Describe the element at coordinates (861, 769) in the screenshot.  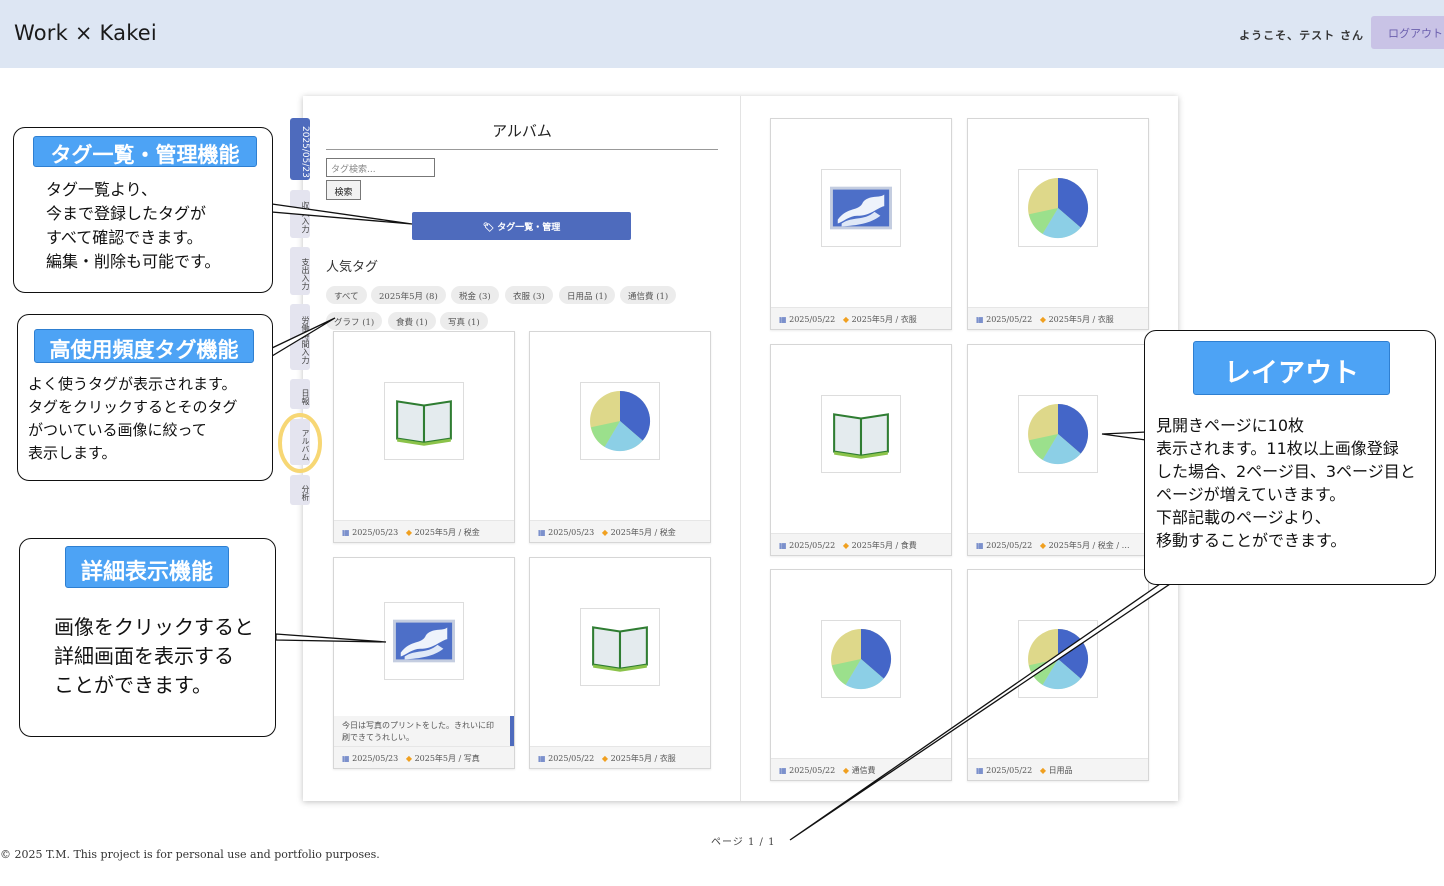
I see `card-footer: ▦ 2025/05/22 ◆ 通信費` at that location.